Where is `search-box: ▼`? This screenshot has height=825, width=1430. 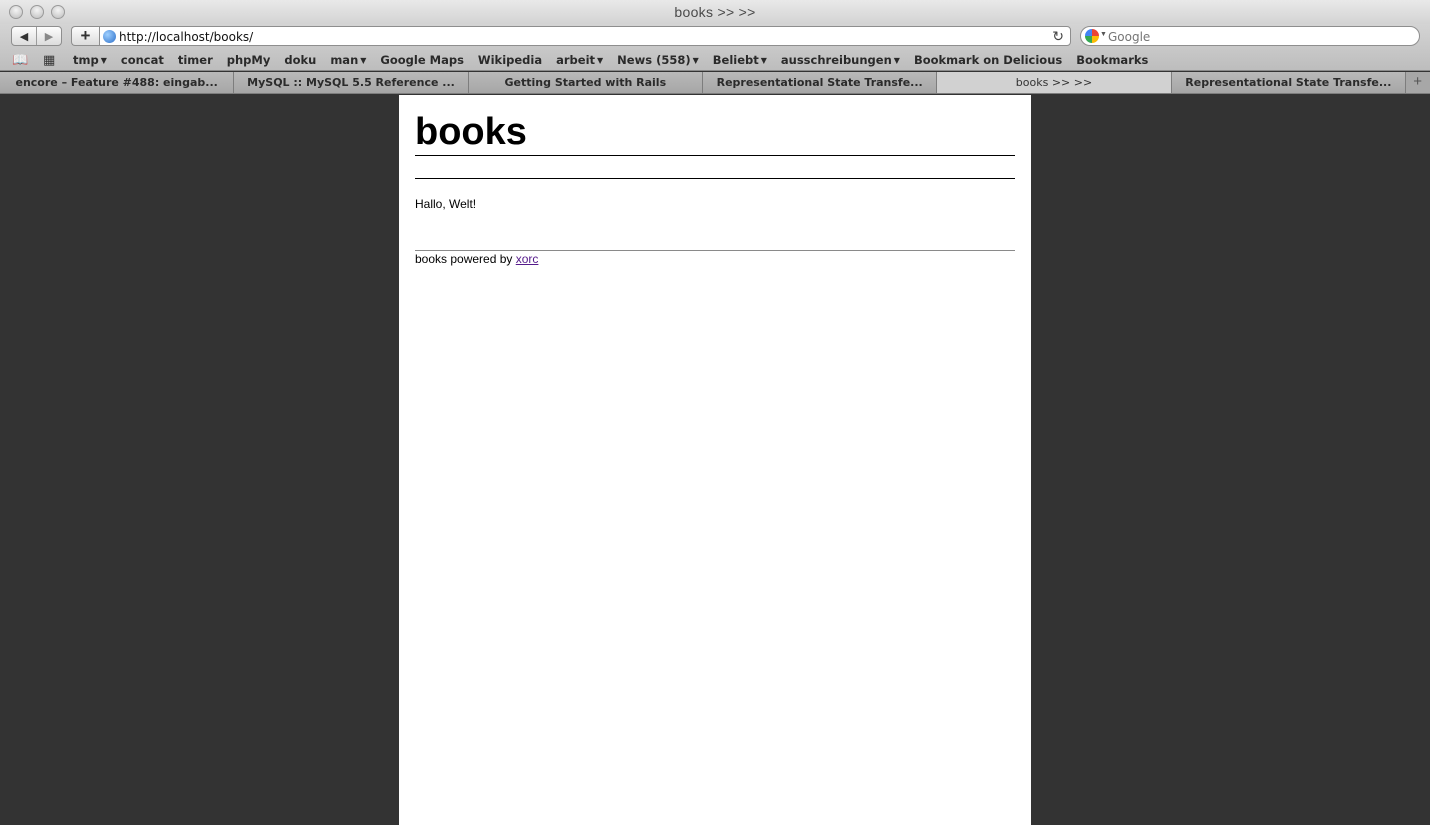 search-box: ▼ is located at coordinates (1250, 36).